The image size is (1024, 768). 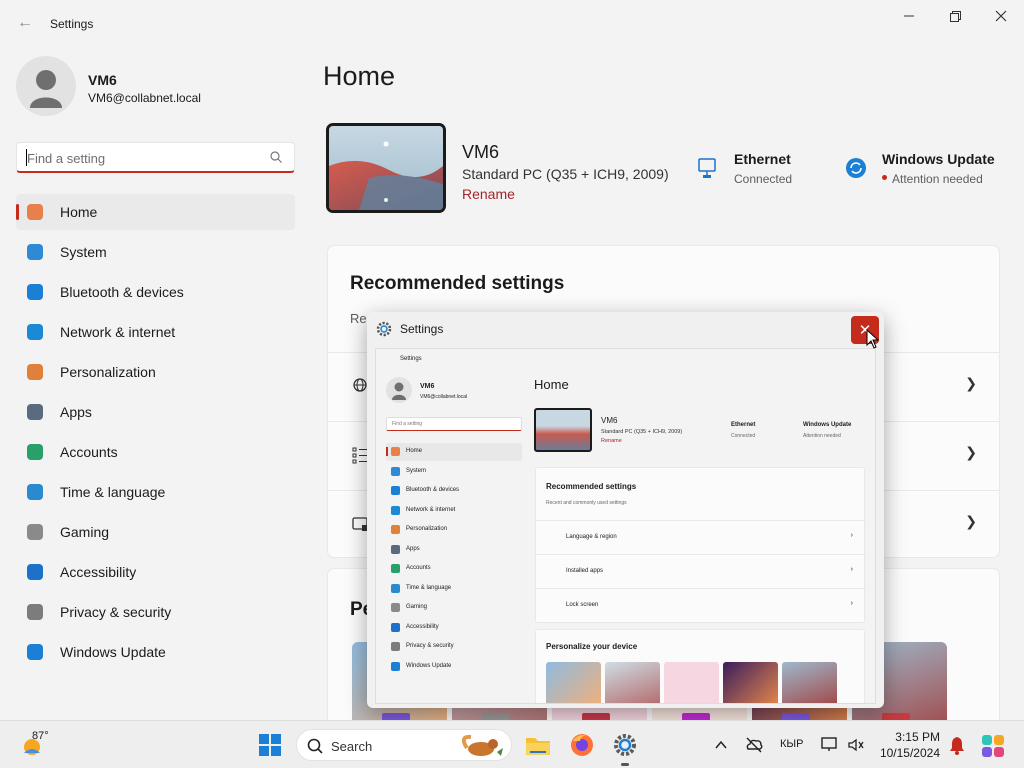 What do you see at coordinates (625, 330) in the screenshot?
I see `preview-header: Settings ✕` at bounding box center [625, 330].